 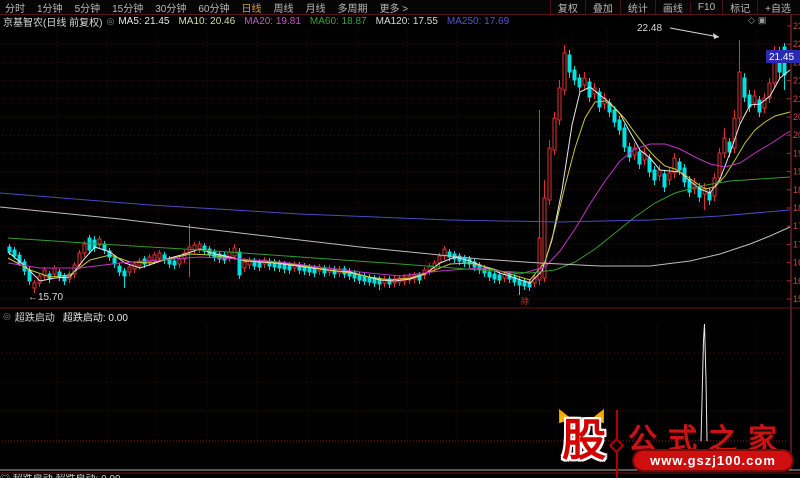 What do you see at coordinates (777, 7) in the screenshot?
I see `add-watchlist-button: +自选` at bounding box center [777, 7].